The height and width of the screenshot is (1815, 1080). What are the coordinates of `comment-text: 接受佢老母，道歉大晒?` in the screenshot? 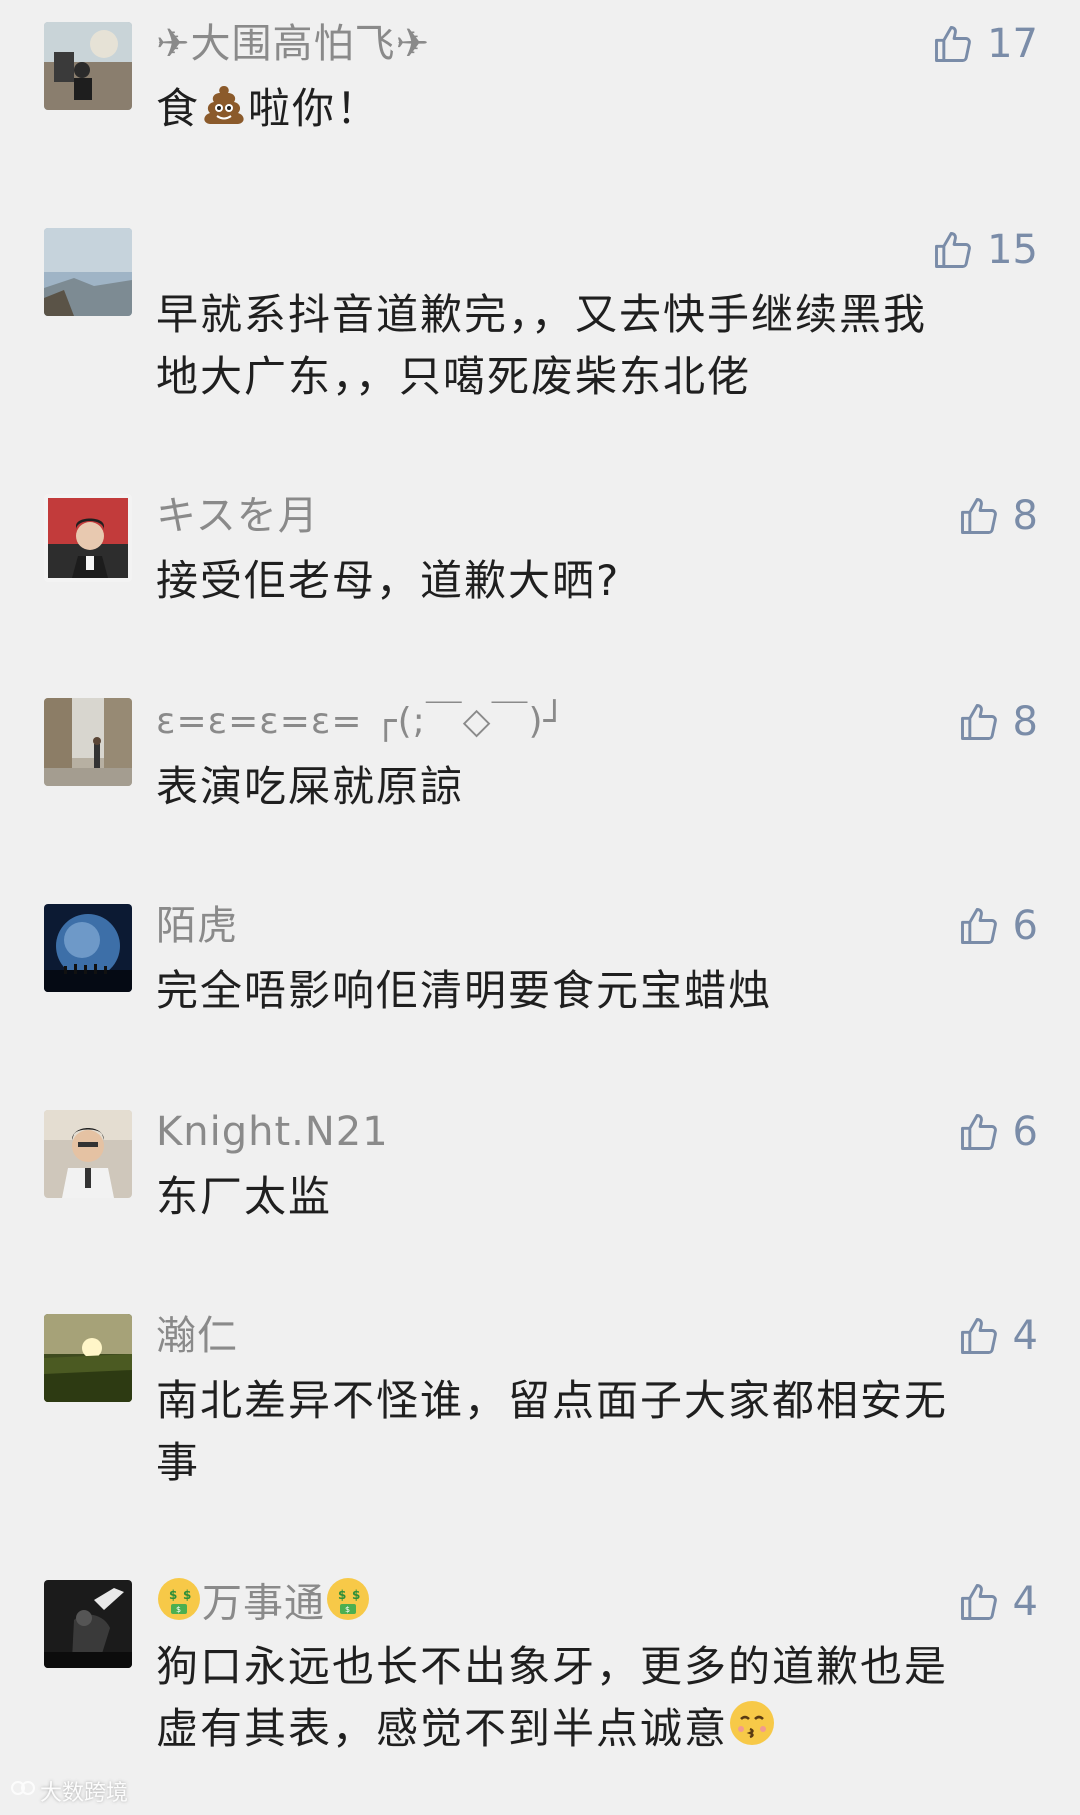 It's located at (388, 580).